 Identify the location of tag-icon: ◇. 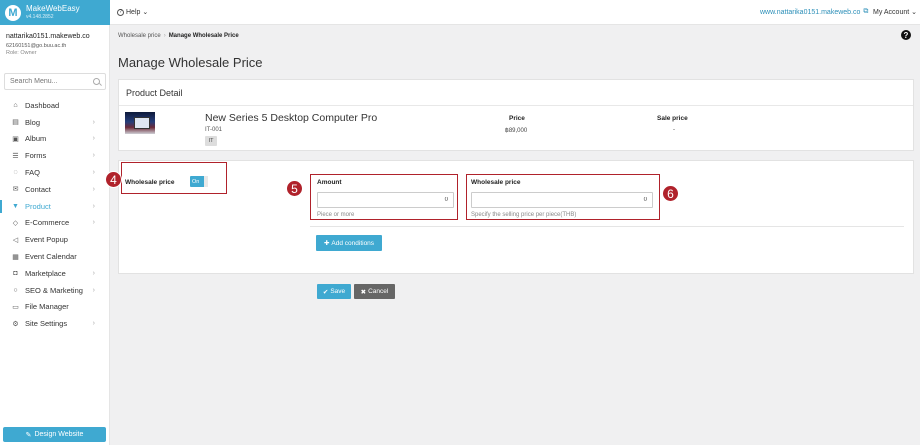
(15, 223).